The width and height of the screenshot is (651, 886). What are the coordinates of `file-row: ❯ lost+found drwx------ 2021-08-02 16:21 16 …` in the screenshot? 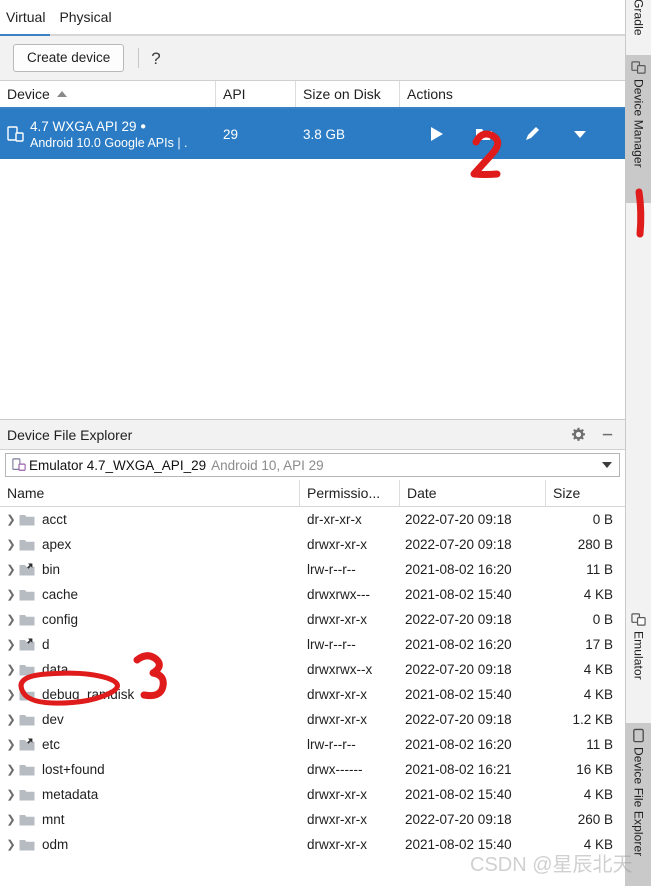 It's located at (312, 769).